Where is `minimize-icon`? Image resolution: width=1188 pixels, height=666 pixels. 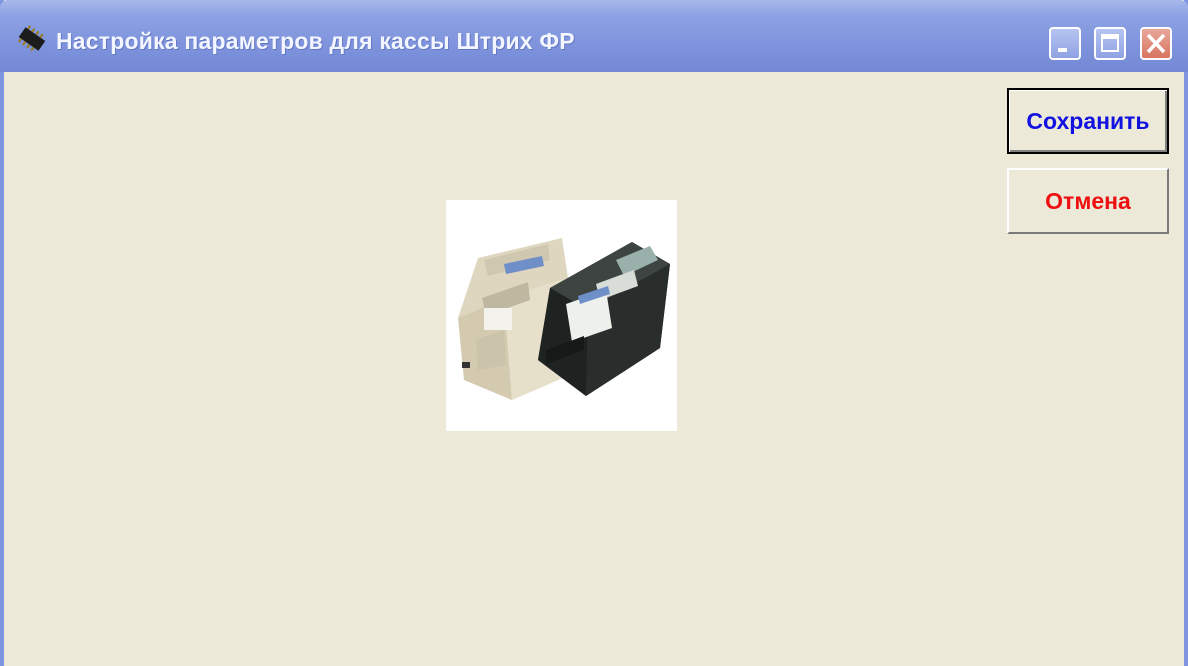 minimize-icon is located at coordinates (1062, 50).